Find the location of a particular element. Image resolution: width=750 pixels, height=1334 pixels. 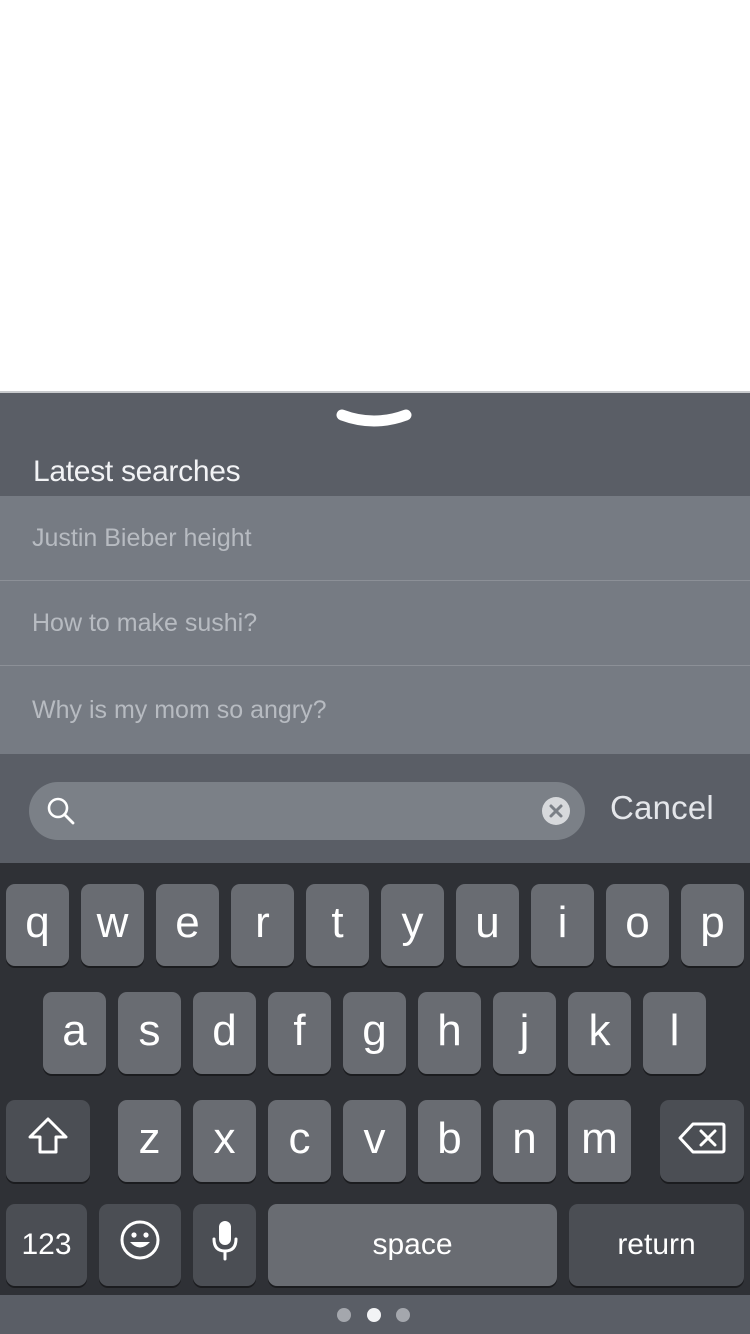

clear-icon is located at coordinates (556, 811).